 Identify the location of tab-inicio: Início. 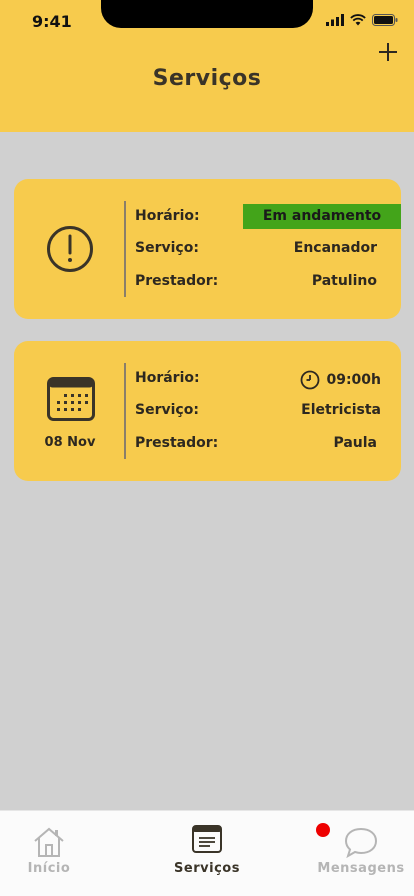
(59, 853).